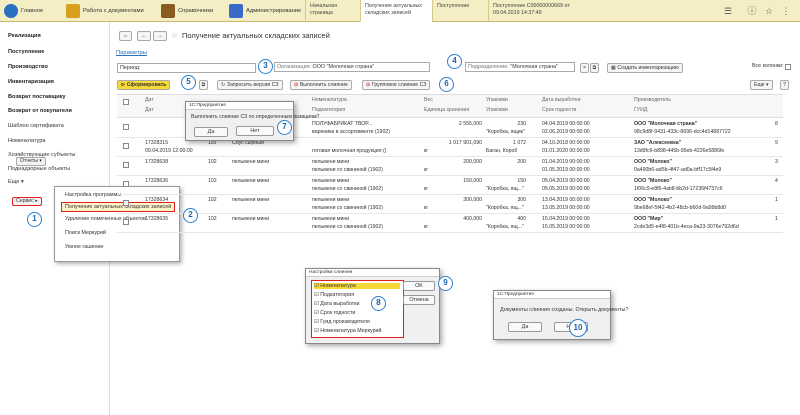 Image resolution: width=800 pixels, height=415 pixels. Describe the element at coordinates (788, 67) in the screenshot. I see `all-columns-checkbox` at that location.